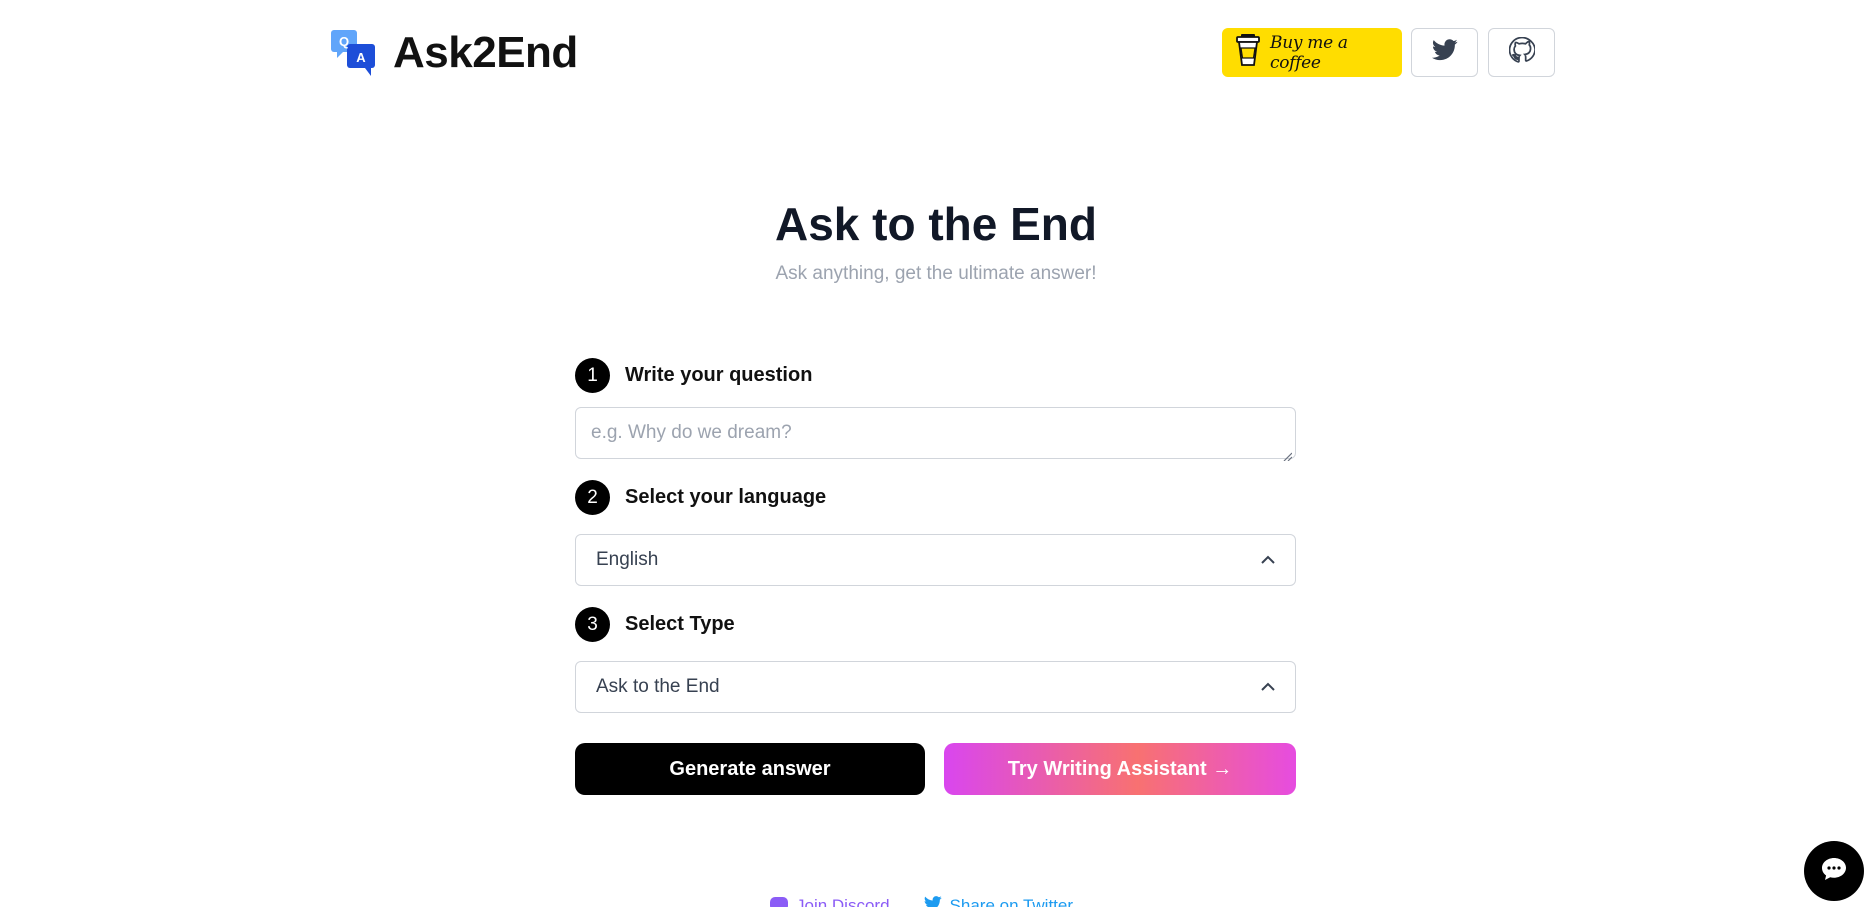 This screenshot has height=907, width=1872. Describe the element at coordinates (936, 273) in the screenshot. I see `page-subtitle: Ask anything, get the ultimate answer!` at that location.